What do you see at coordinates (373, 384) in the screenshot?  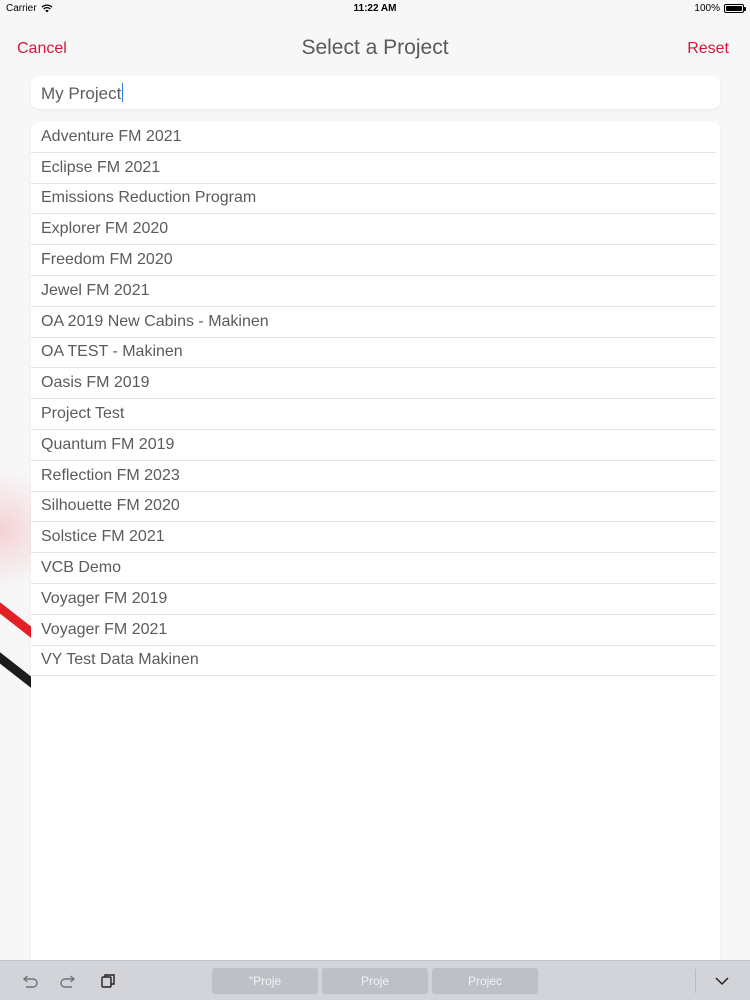 I see `project-list-item: Oasis FM 2019` at bounding box center [373, 384].